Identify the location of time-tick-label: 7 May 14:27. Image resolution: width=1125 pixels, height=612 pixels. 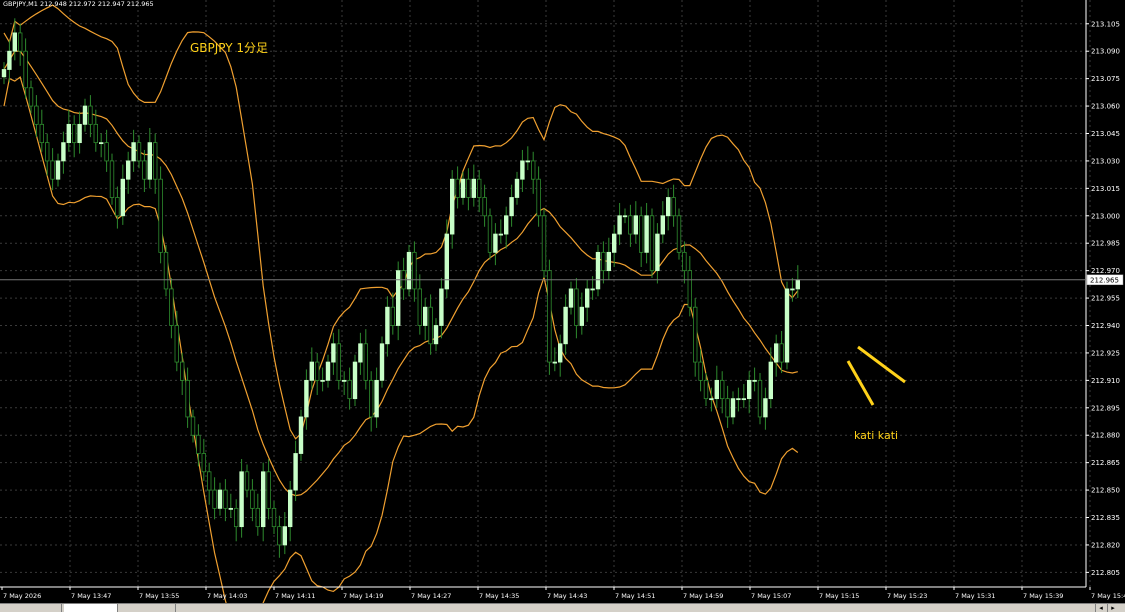
(431, 596).